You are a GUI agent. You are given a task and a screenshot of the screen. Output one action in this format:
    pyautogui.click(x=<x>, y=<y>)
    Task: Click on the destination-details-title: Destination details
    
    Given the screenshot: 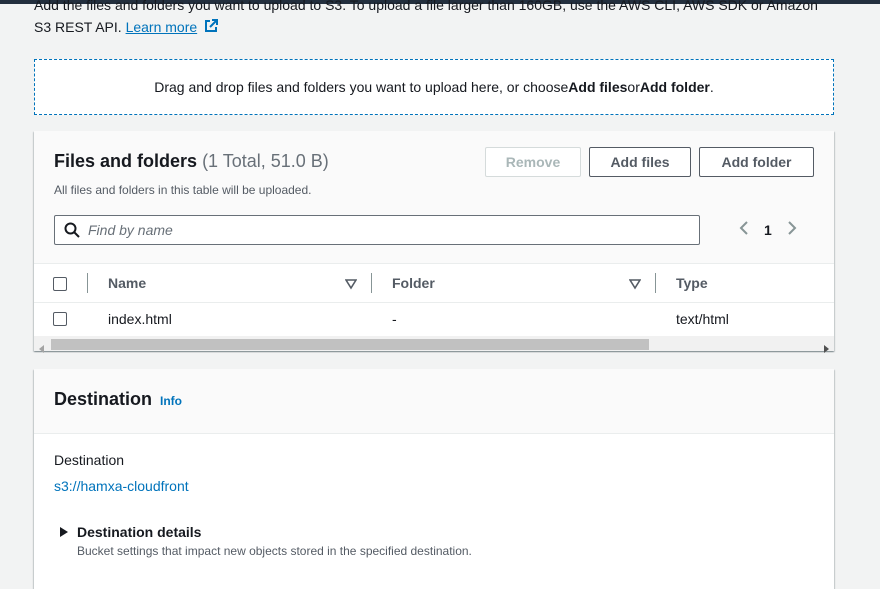 What is the action you would take?
    pyautogui.click(x=139, y=532)
    